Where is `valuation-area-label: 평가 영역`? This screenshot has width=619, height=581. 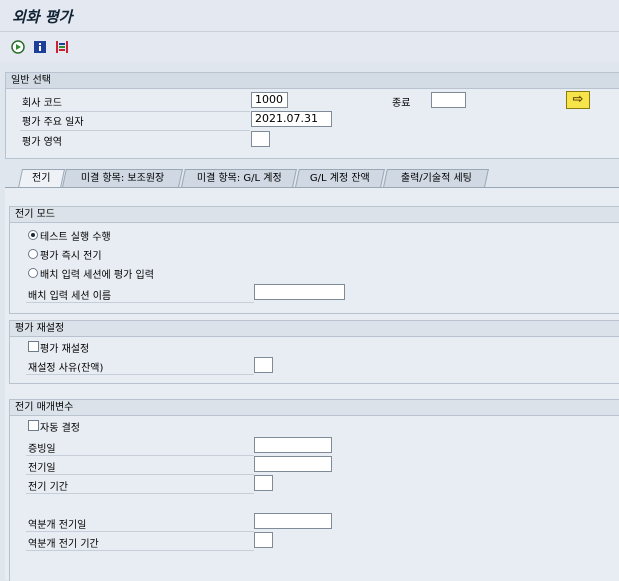
valuation-area-label: 평가 영역 is located at coordinates (42, 142).